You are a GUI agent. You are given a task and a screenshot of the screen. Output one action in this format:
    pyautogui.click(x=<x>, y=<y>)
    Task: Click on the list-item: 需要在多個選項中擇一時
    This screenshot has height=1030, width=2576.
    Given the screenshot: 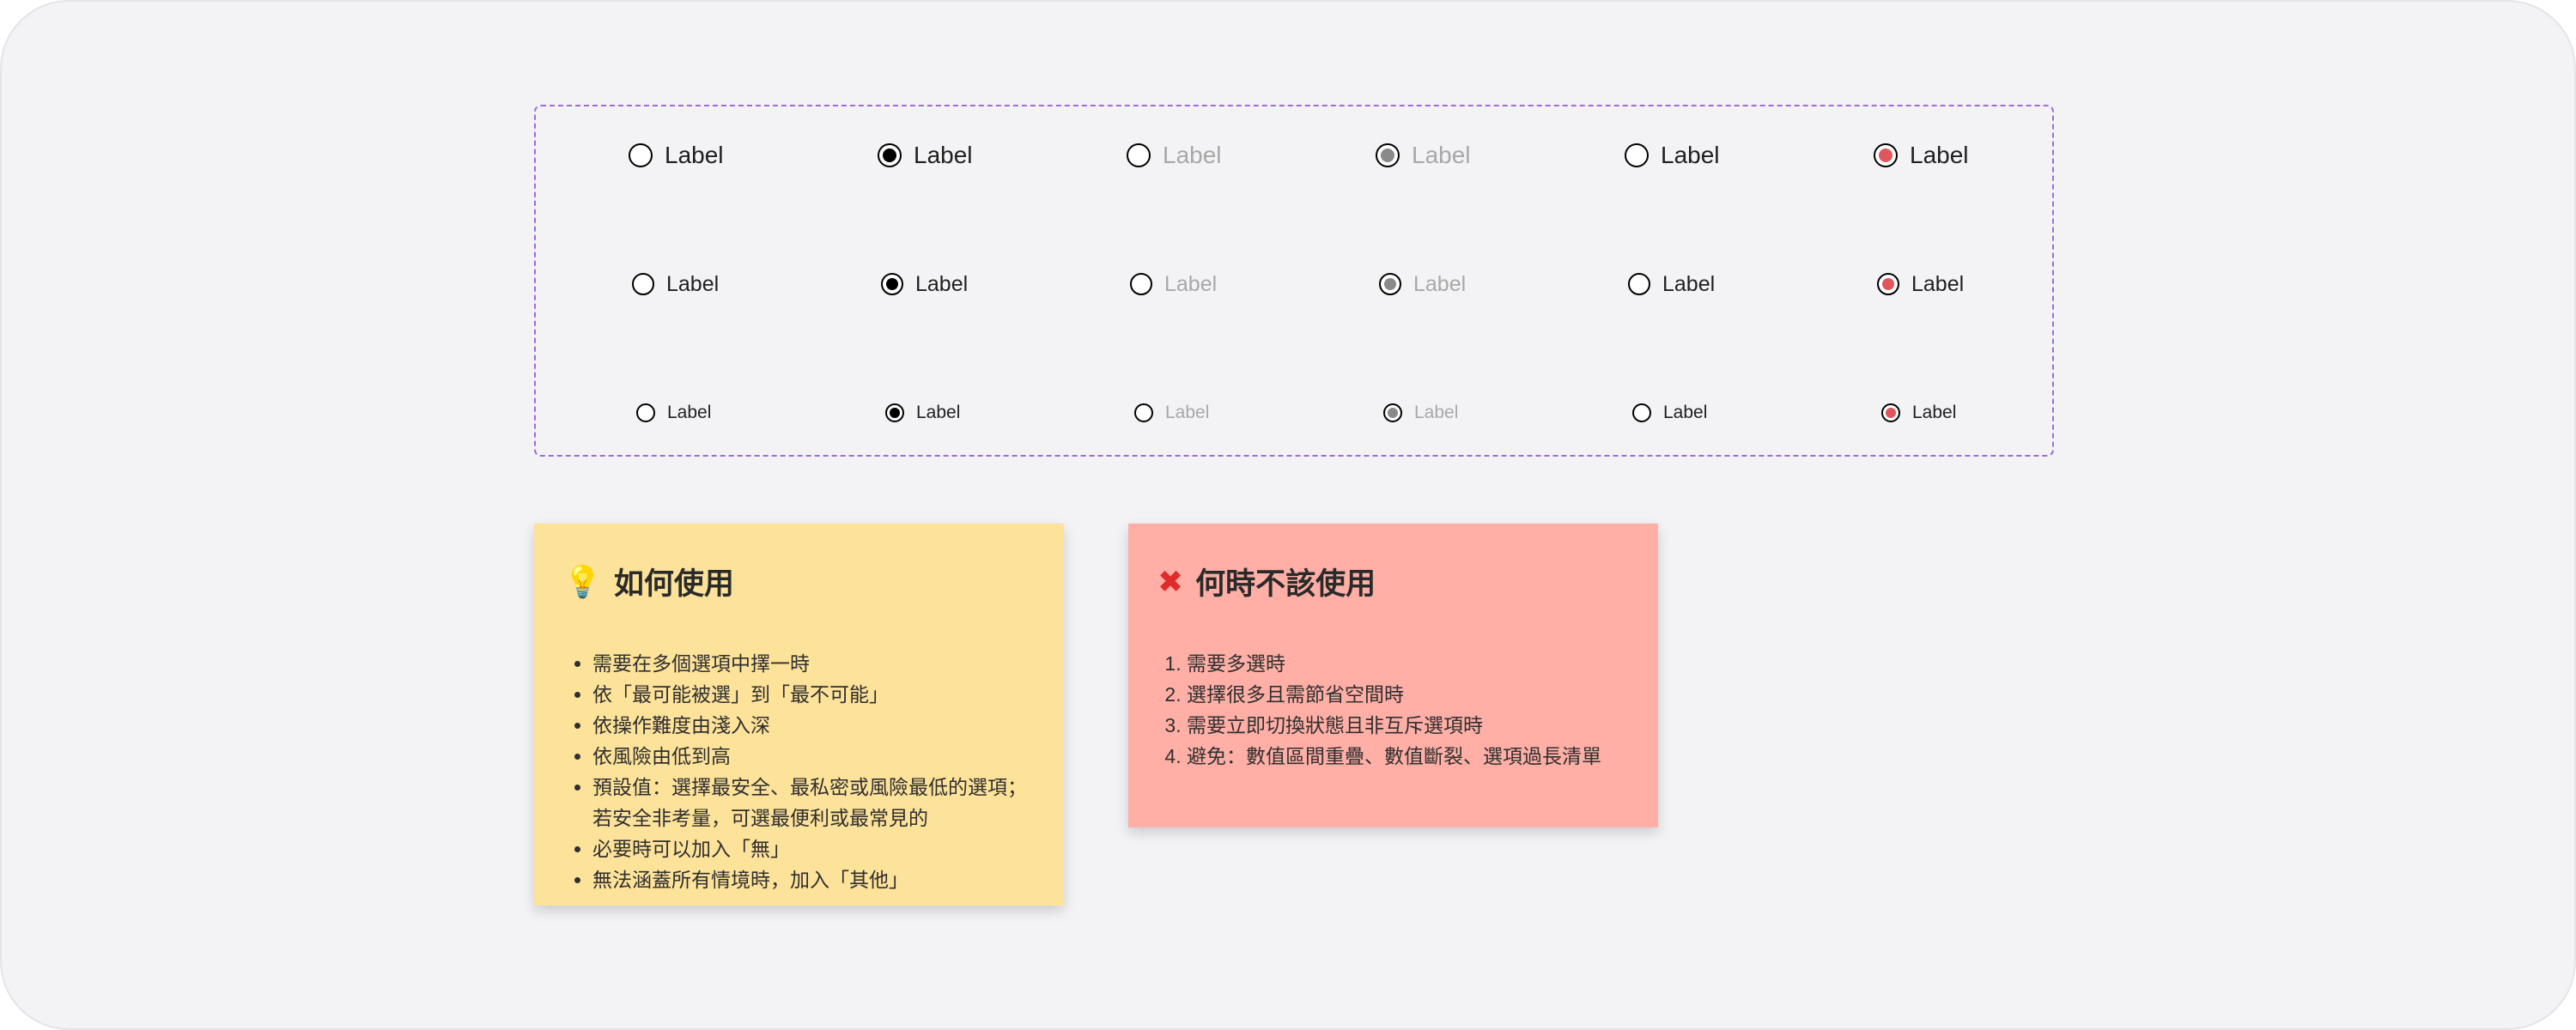 What is the action you would take?
    pyautogui.click(x=813, y=663)
    